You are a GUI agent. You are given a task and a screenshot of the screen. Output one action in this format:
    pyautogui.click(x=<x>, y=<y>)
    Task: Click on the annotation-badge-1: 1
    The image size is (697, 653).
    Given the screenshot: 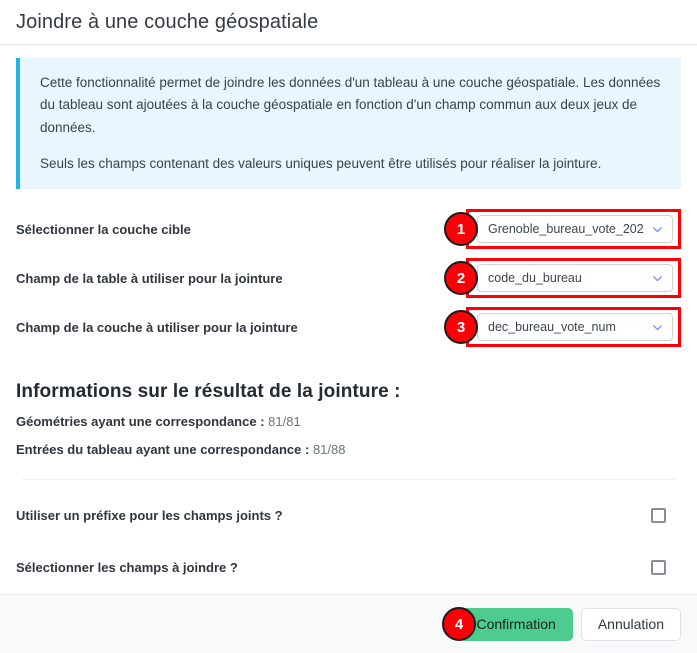 What is the action you would take?
    pyautogui.click(x=461, y=229)
    